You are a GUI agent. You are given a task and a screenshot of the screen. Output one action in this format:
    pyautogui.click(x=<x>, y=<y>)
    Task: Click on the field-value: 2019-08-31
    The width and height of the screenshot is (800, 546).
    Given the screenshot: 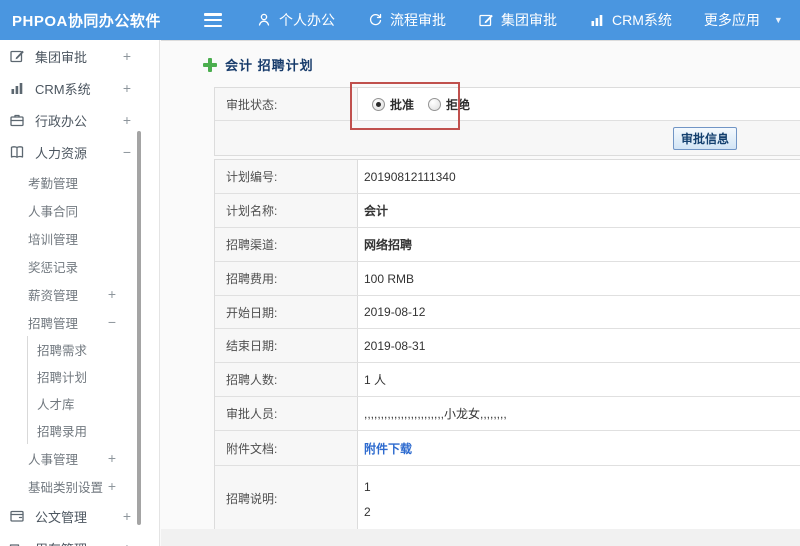 What is the action you would take?
    pyautogui.click(x=579, y=345)
    